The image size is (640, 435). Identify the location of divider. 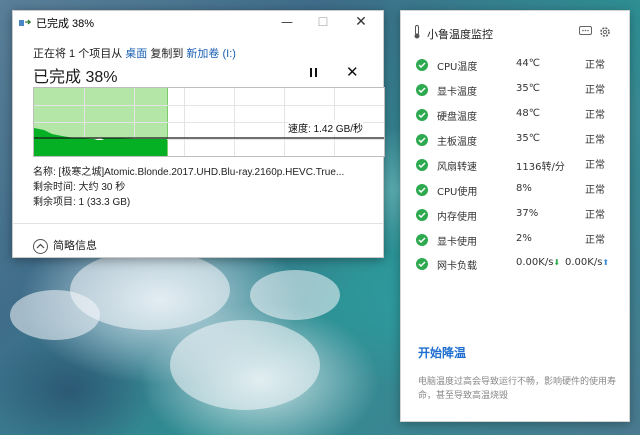
(198, 223).